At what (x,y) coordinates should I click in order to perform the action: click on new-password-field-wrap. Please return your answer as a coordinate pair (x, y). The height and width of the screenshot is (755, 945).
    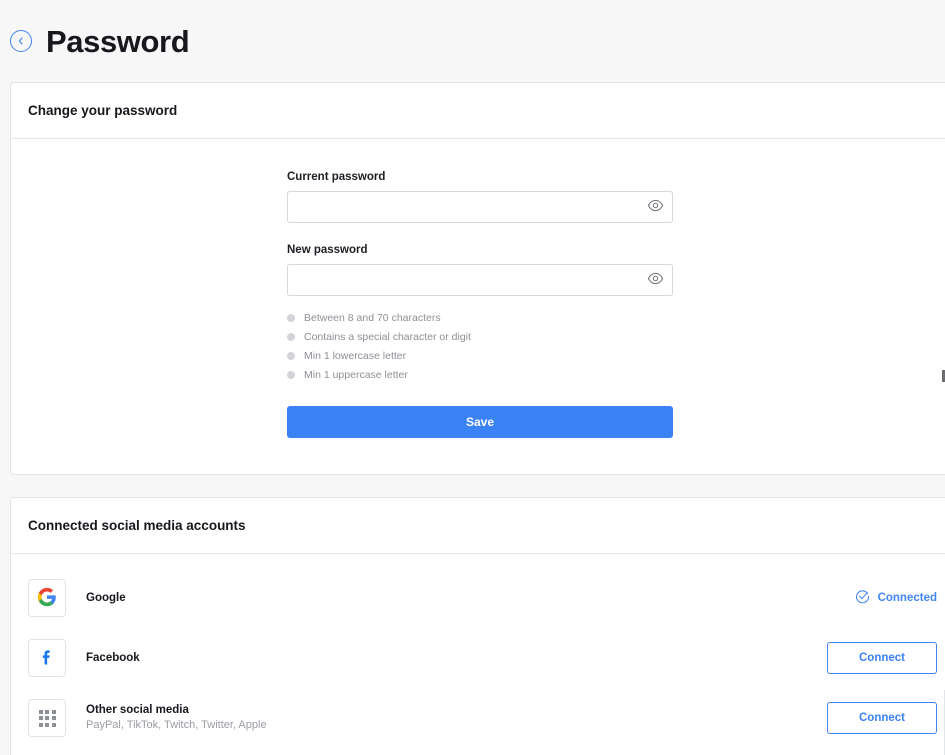
    Looking at the image, I should click on (480, 280).